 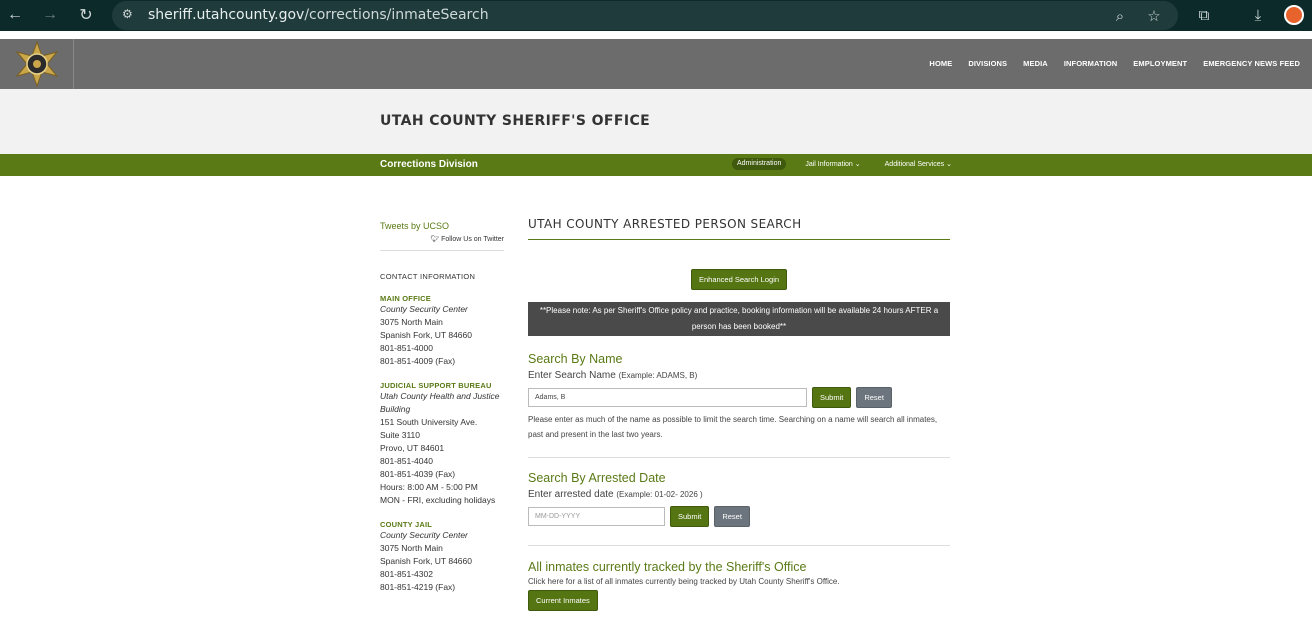 I want to click on contact-heading: CONTACT INFORMATION, so click(x=428, y=276).